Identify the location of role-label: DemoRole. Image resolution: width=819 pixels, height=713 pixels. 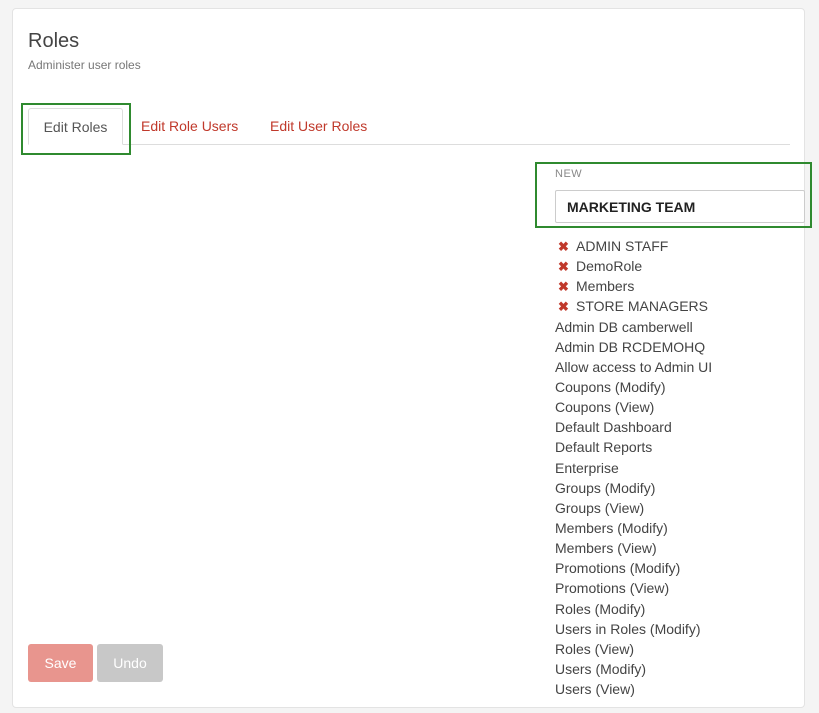
(609, 266).